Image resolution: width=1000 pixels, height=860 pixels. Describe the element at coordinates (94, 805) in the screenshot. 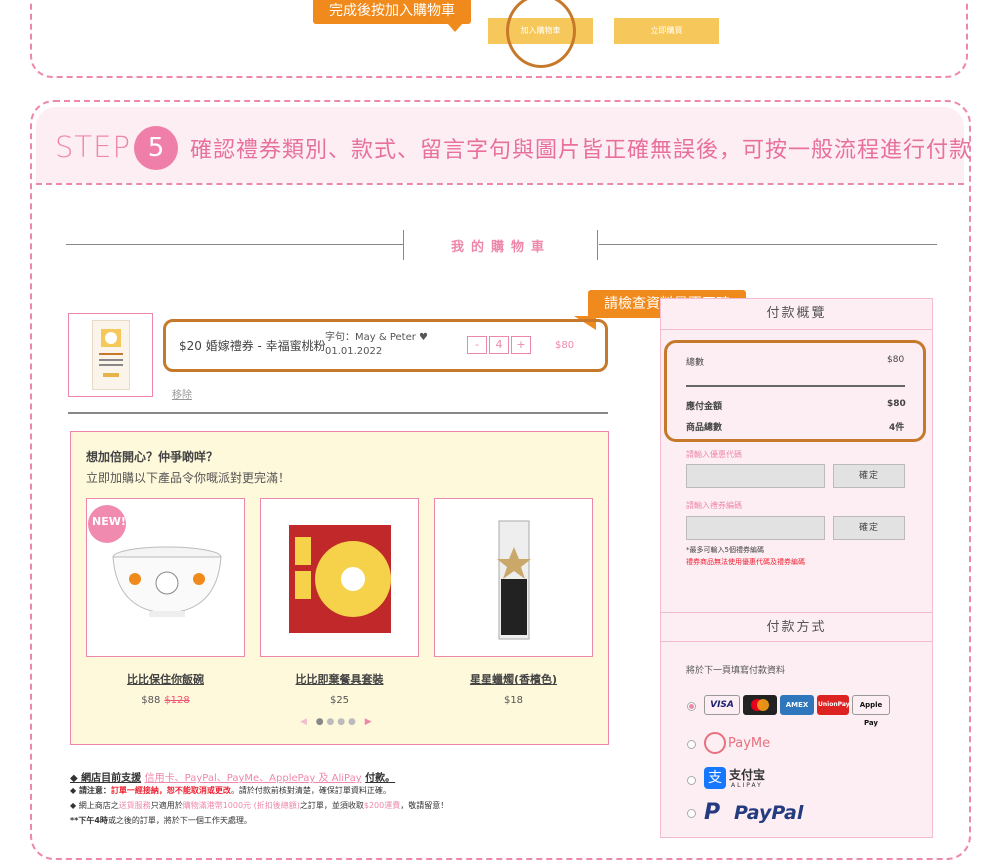

I see `note-text: ◆ 網上商店之` at that location.